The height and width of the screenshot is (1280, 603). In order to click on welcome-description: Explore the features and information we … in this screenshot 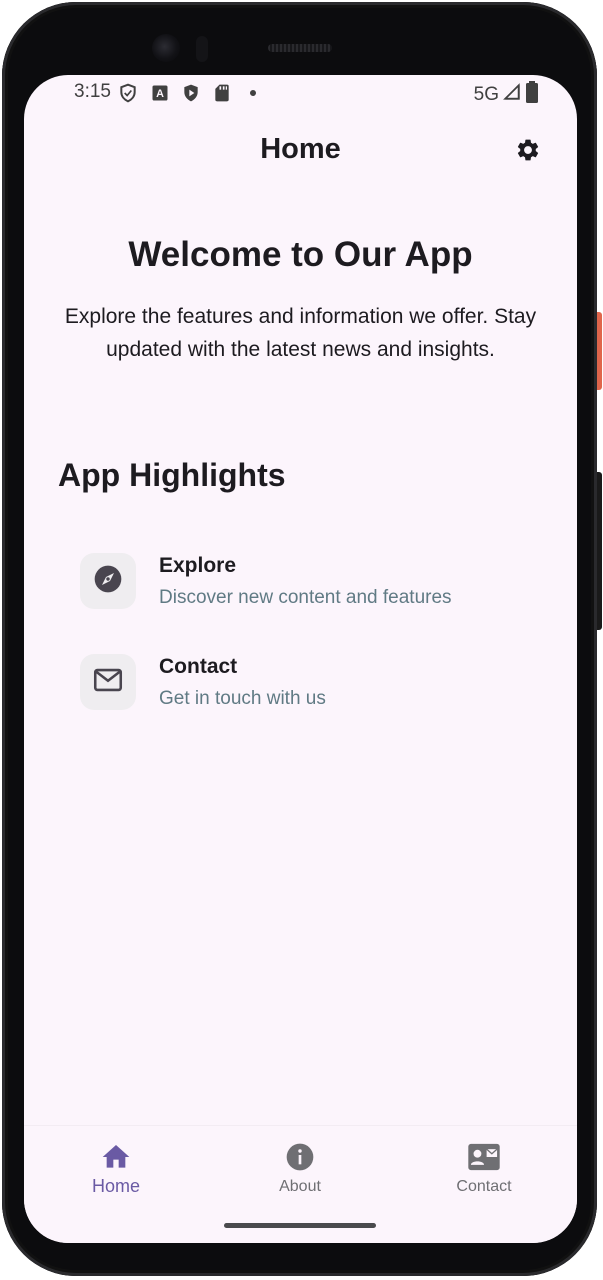, I will do `click(300, 333)`.